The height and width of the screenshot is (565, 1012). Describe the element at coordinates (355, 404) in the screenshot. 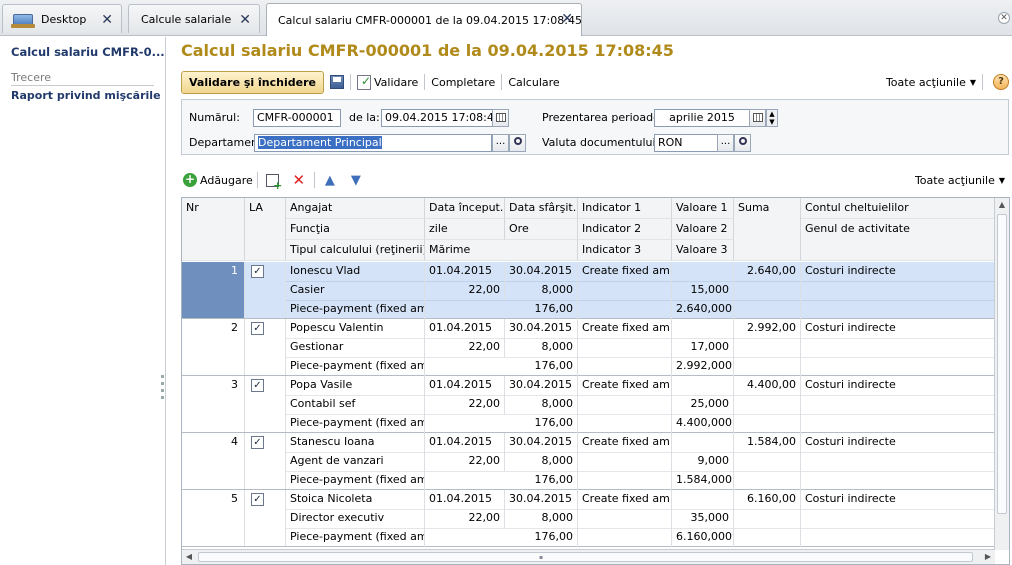

I see `cell-position: Contabil sef` at that location.